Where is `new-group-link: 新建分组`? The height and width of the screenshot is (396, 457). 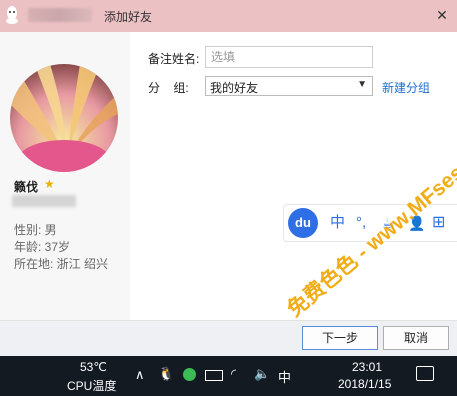 new-group-link: 新建分组 is located at coordinates (406, 87).